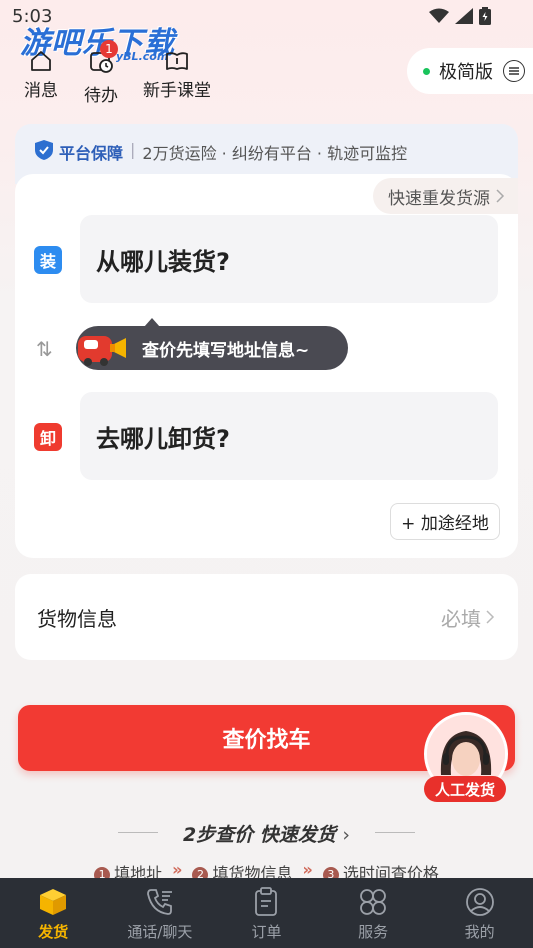 Image resolution: width=533 pixels, height=948 pixels. What do you see at coordinates (439, 198) in the screenshot?
I see `quick-resend-label: 快速重发货源` at bounding box center [439, 198].